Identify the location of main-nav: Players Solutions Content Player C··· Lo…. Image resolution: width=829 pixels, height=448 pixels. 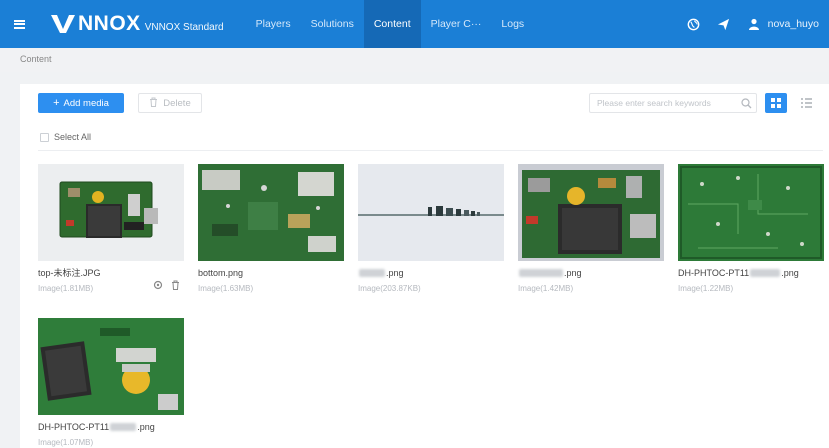
(390, 24).